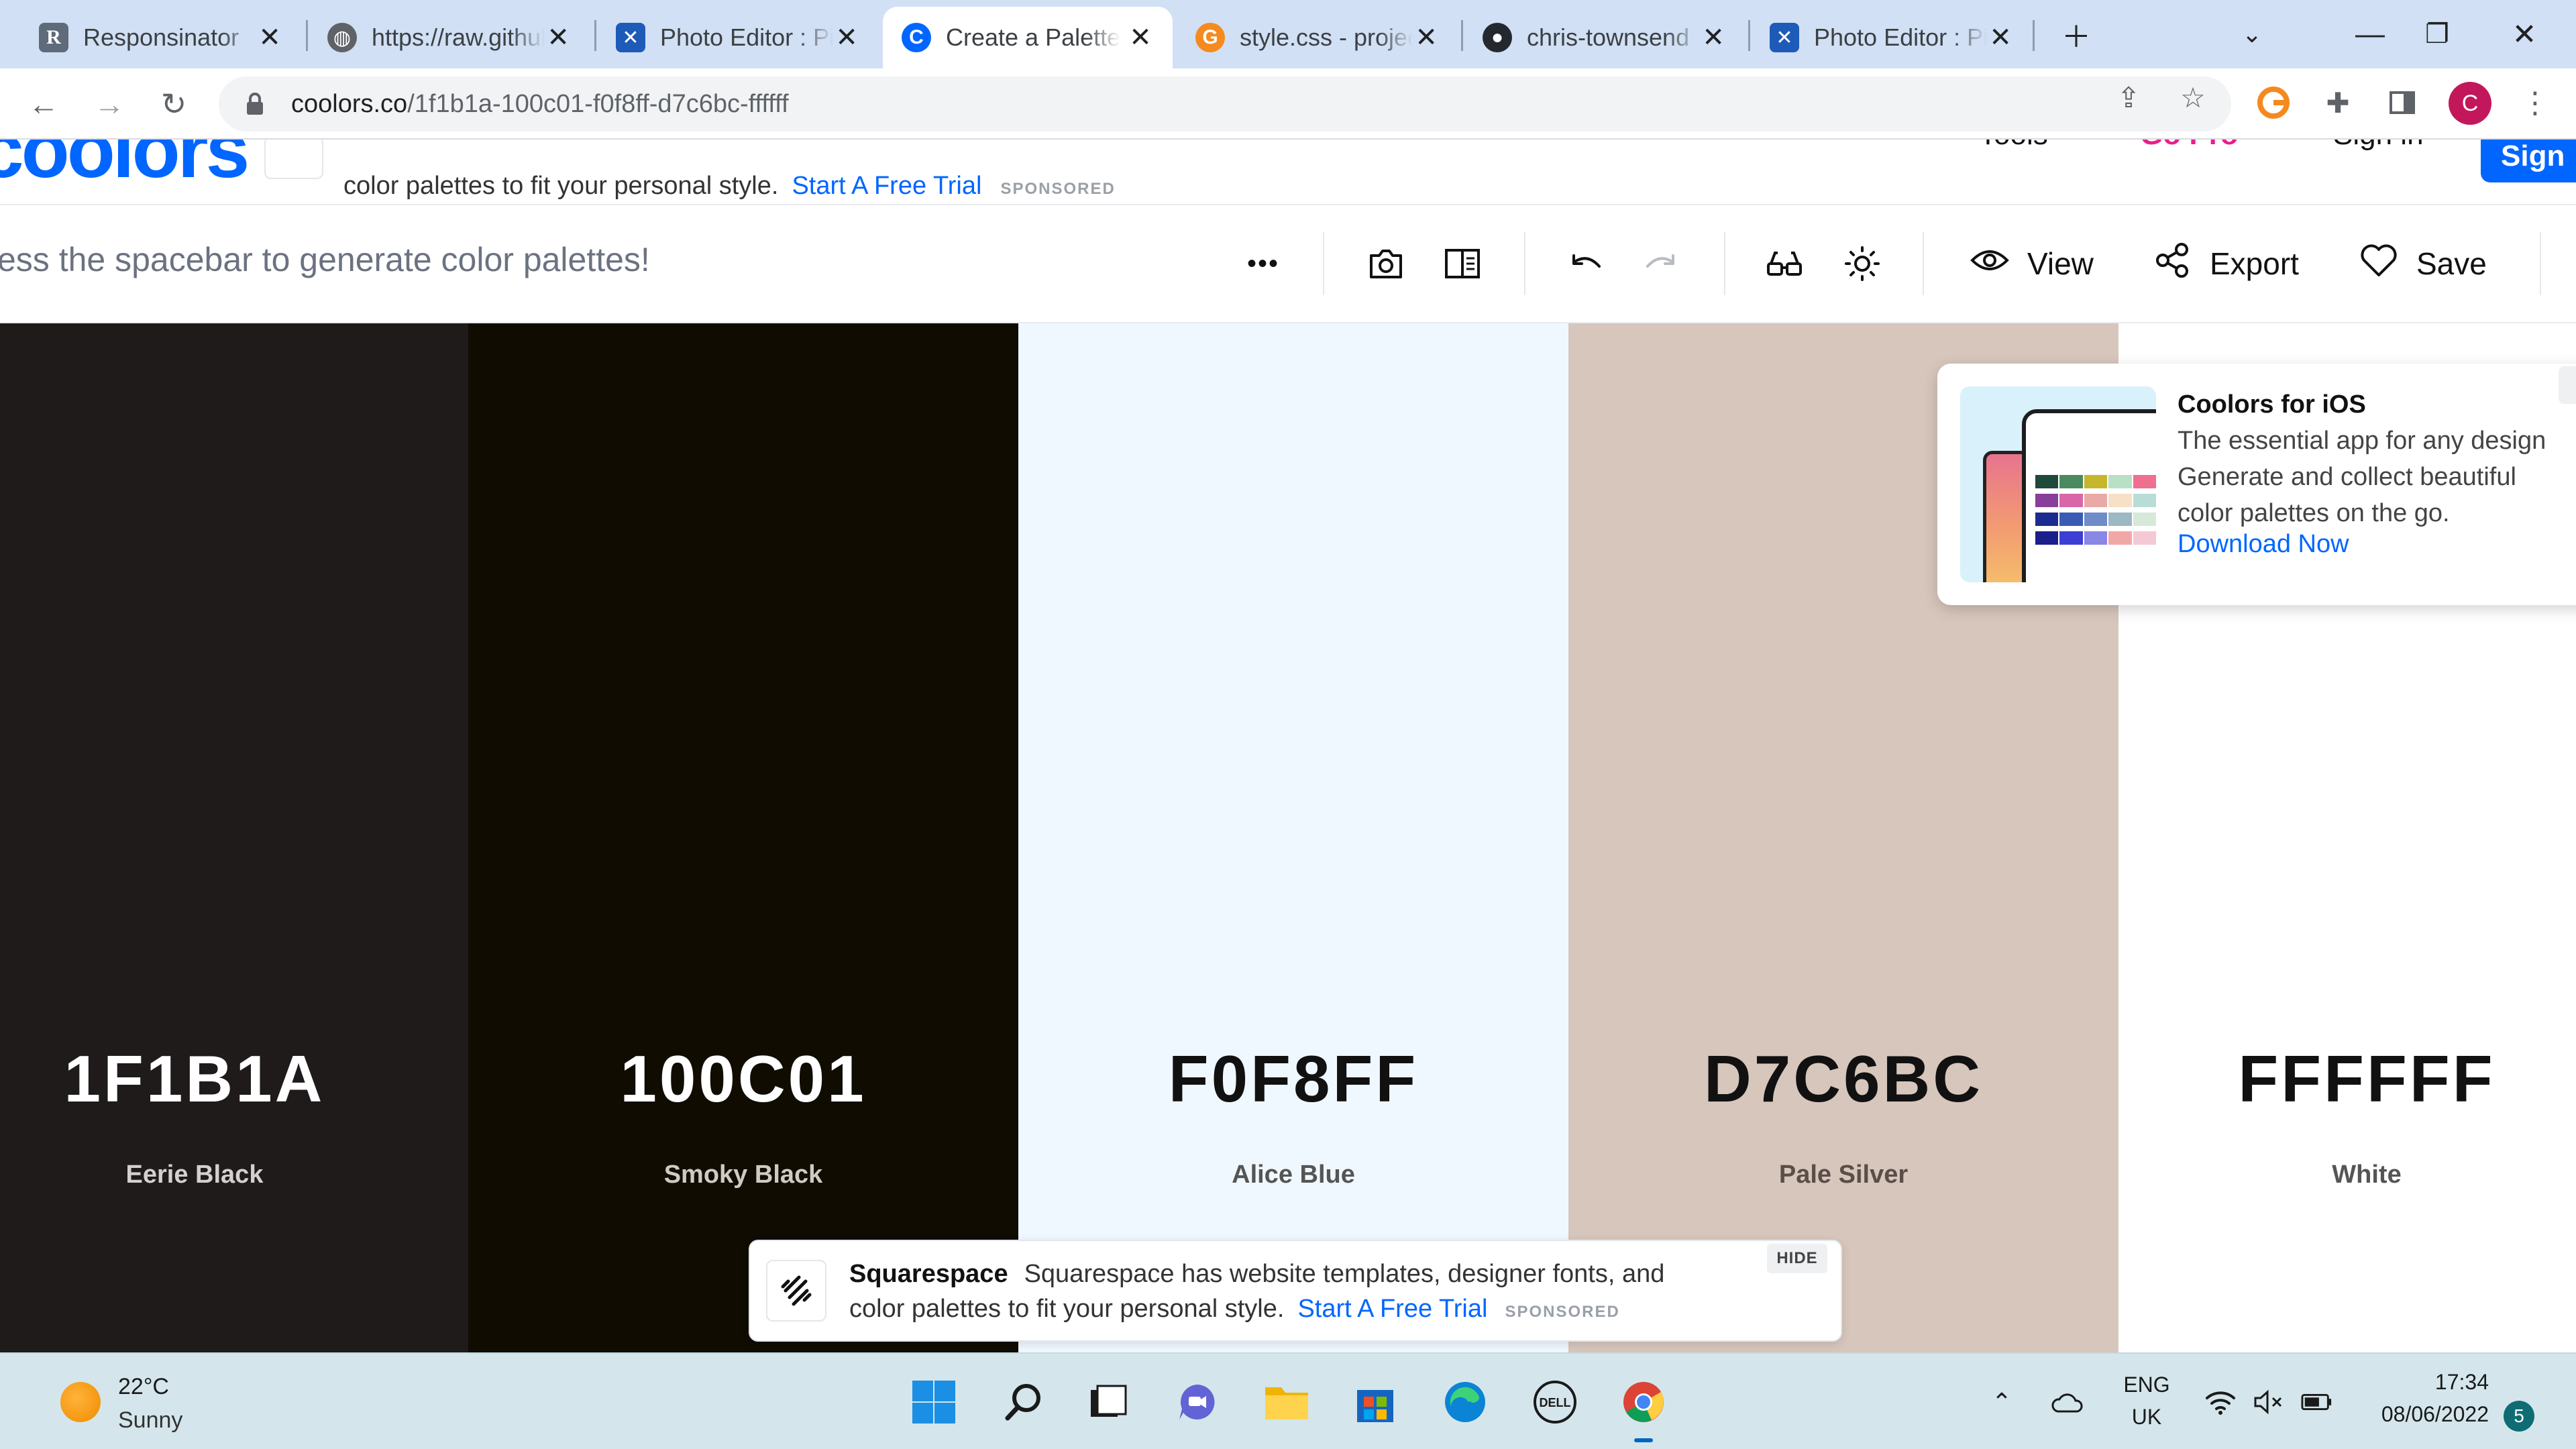 This screenshot has height=1449, width=2576. I want to click on more-options-button: •••, so click(1263, 263).